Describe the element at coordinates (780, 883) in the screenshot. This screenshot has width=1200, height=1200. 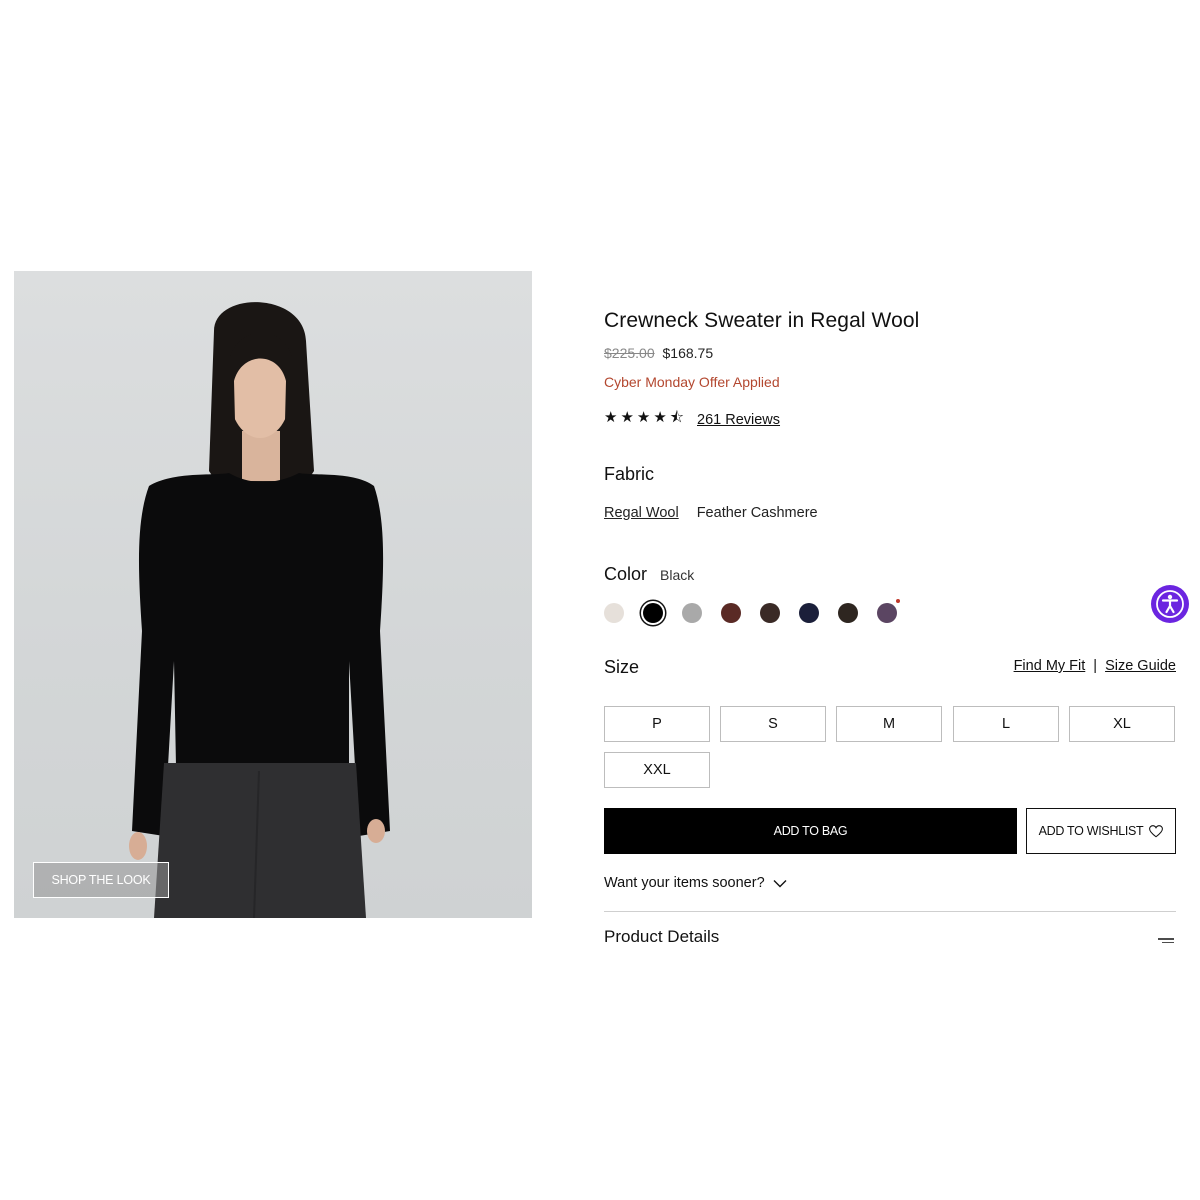
I see `chevron-down-icon` at that location.